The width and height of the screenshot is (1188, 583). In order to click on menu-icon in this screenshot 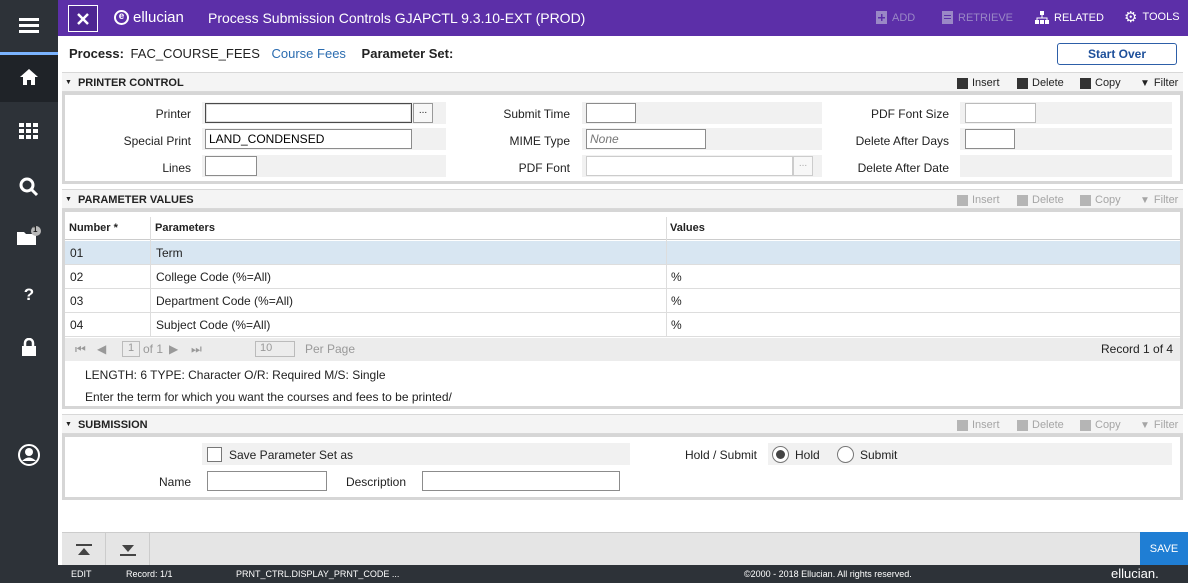, I will do `click(29, 25)`.